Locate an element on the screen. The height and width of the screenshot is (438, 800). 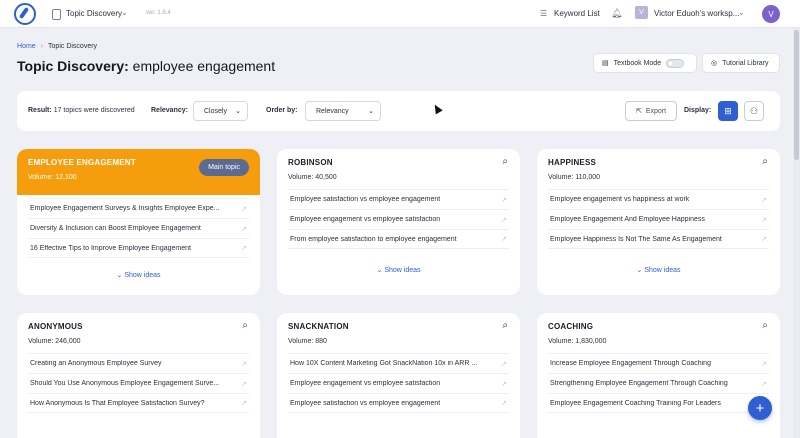
topic-volume: Volume: 246,000 is located at coordinates (54, 341).